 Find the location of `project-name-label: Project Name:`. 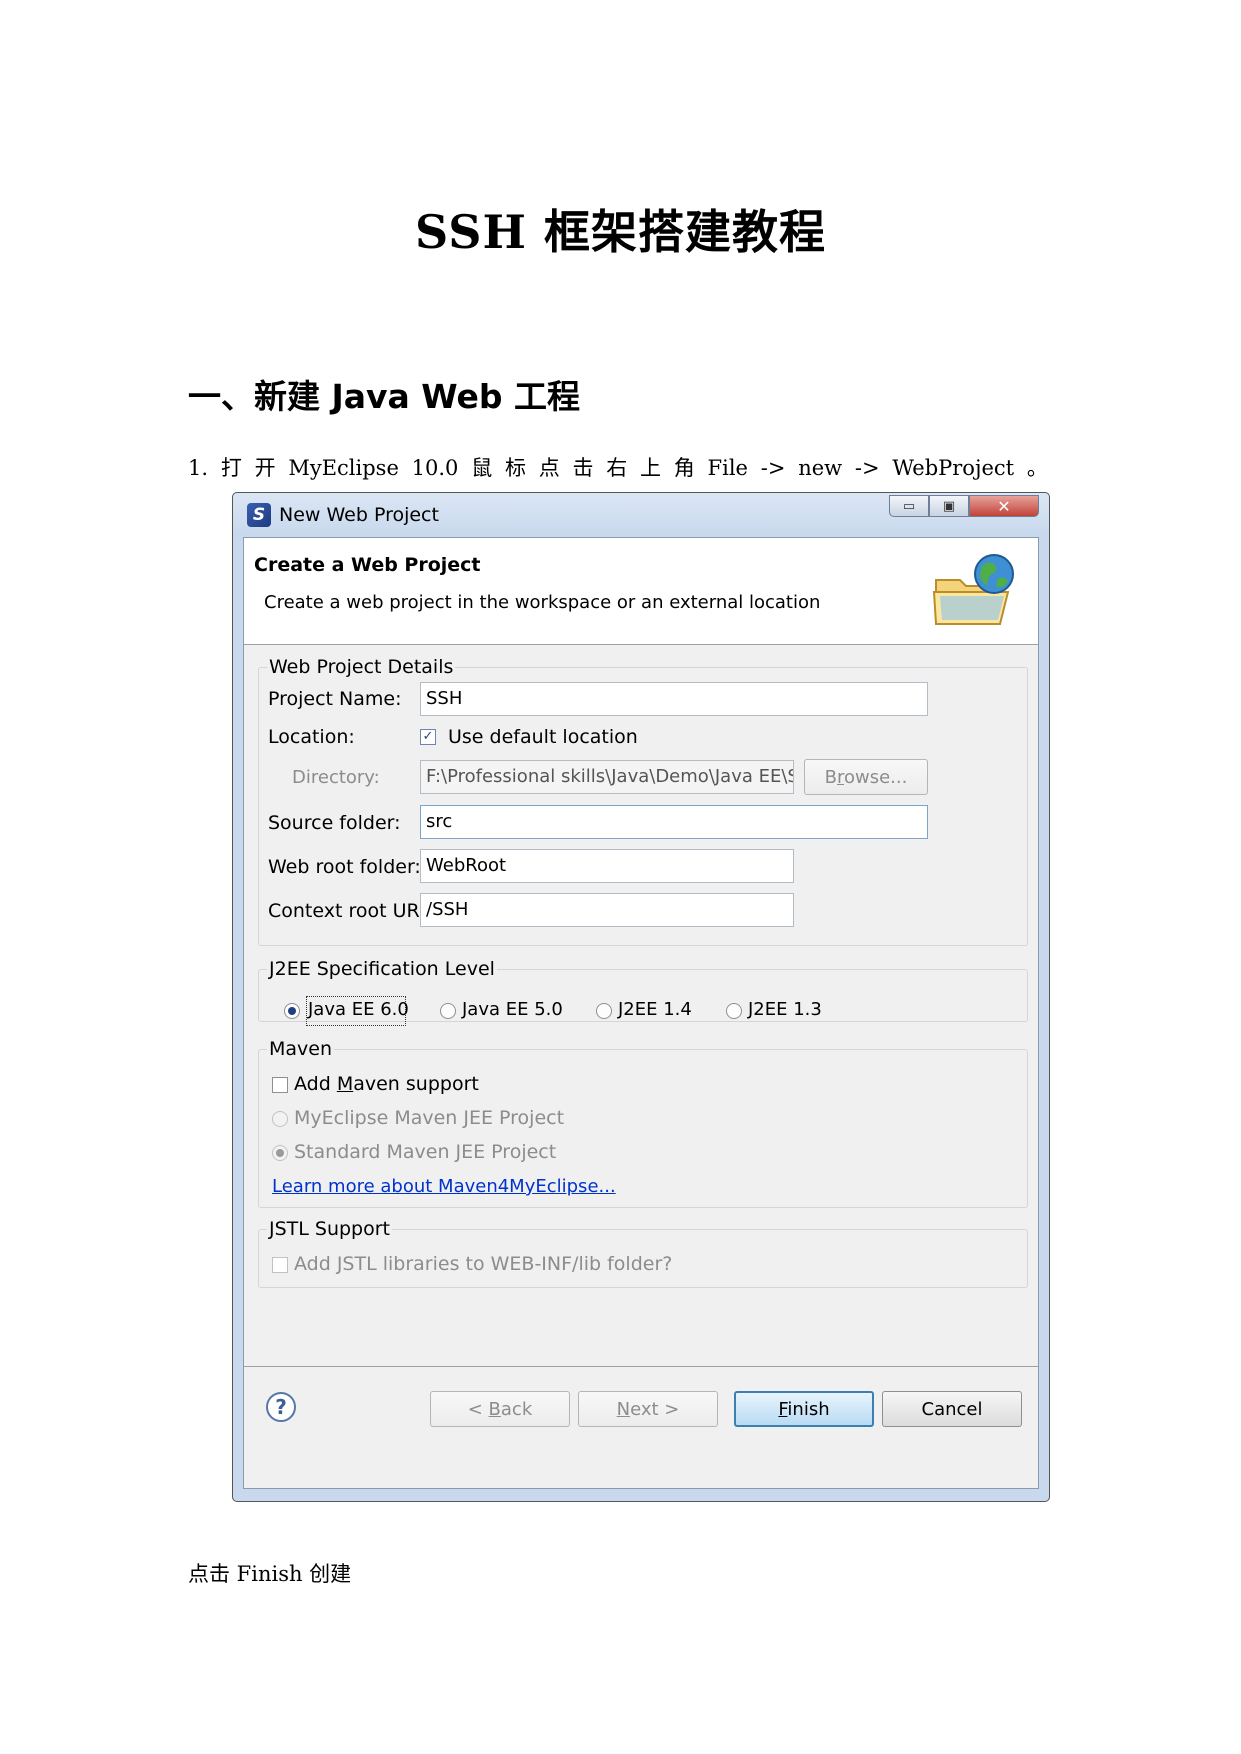

project-name-label: Project Name: is located at coordinates (335, 699).